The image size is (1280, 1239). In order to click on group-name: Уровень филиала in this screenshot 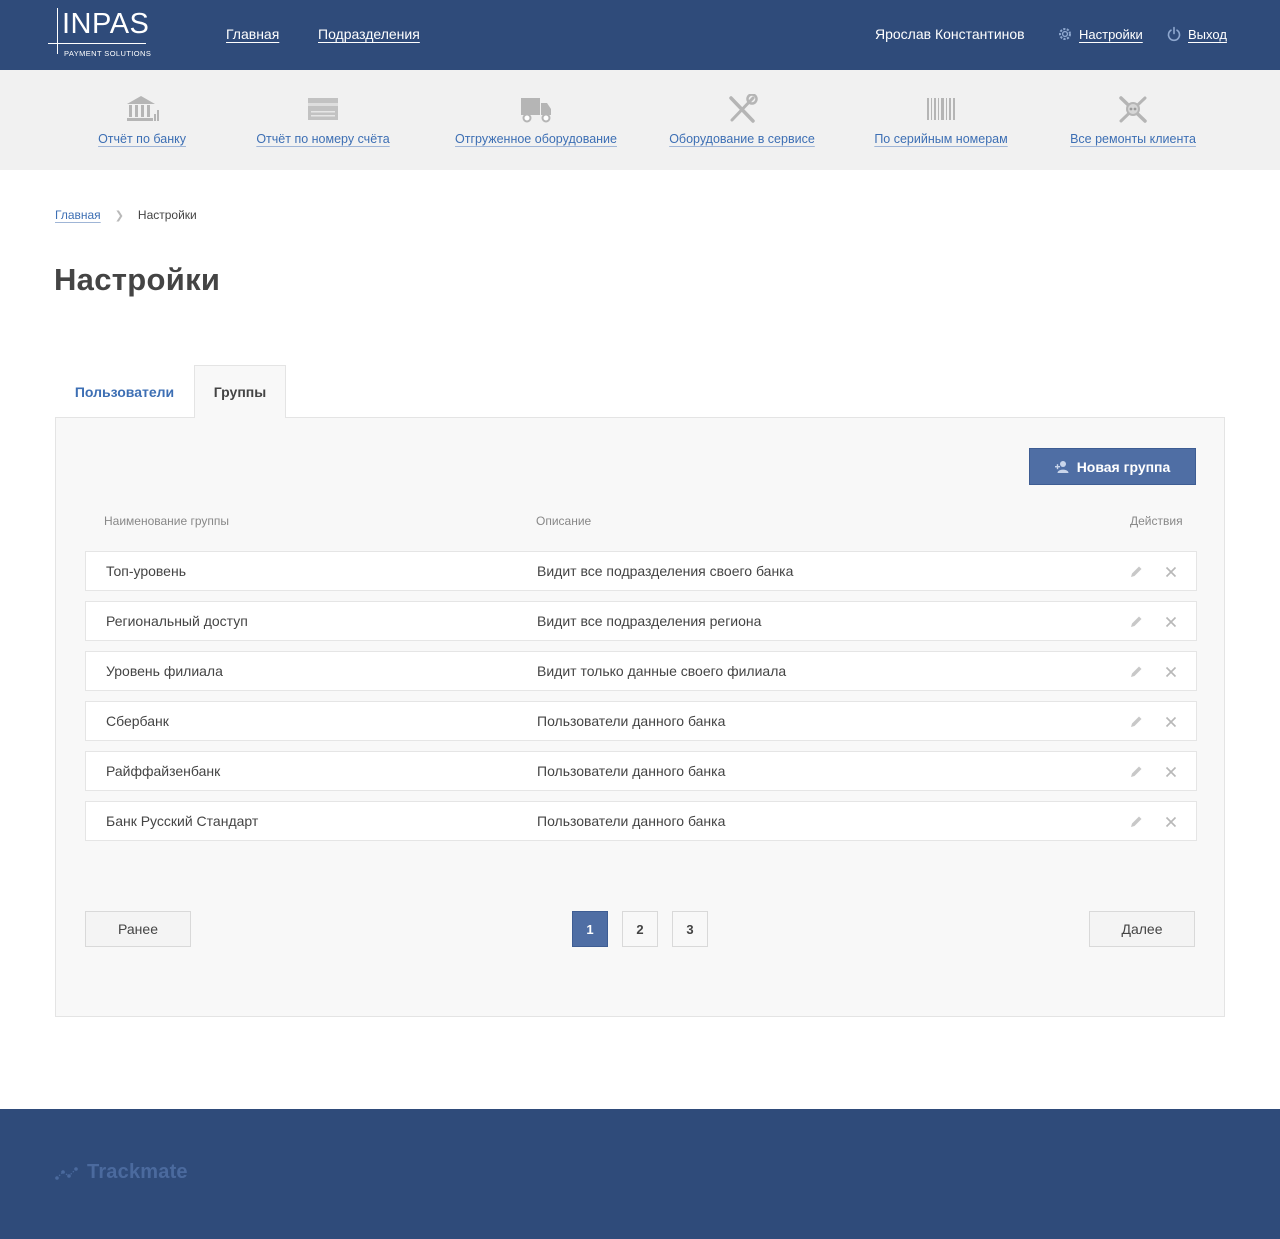, I will do `click(164, 671)`.